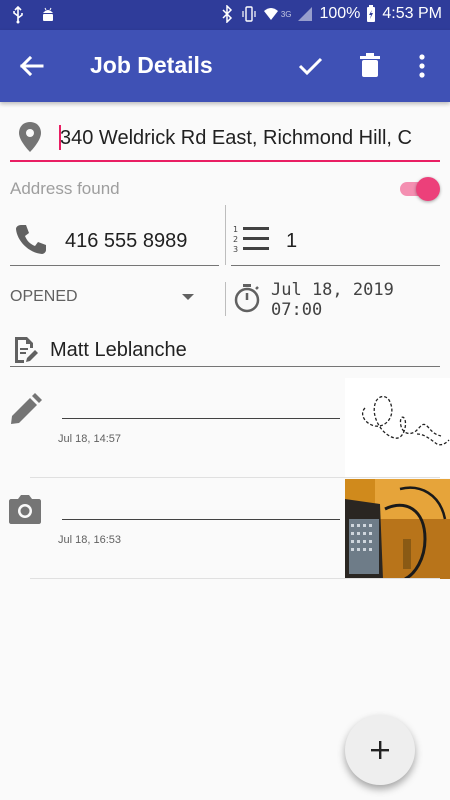 Image resolution: width=450 pixels, height=800 pixels. What do you see at coordinates (118, 350) in the screenshot?
I see `contact-name-input: Matt Leblanche` at bounding box center [118, 350].